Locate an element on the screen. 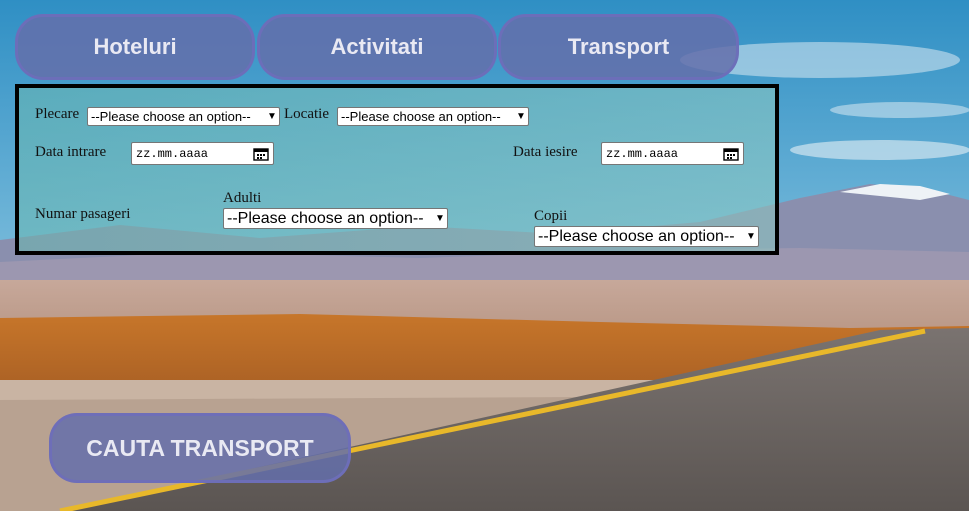 The height and width of the screenshot is (511, 969). adulti-select-value: --Please choose an option-- is located at coordinates (325, 218).